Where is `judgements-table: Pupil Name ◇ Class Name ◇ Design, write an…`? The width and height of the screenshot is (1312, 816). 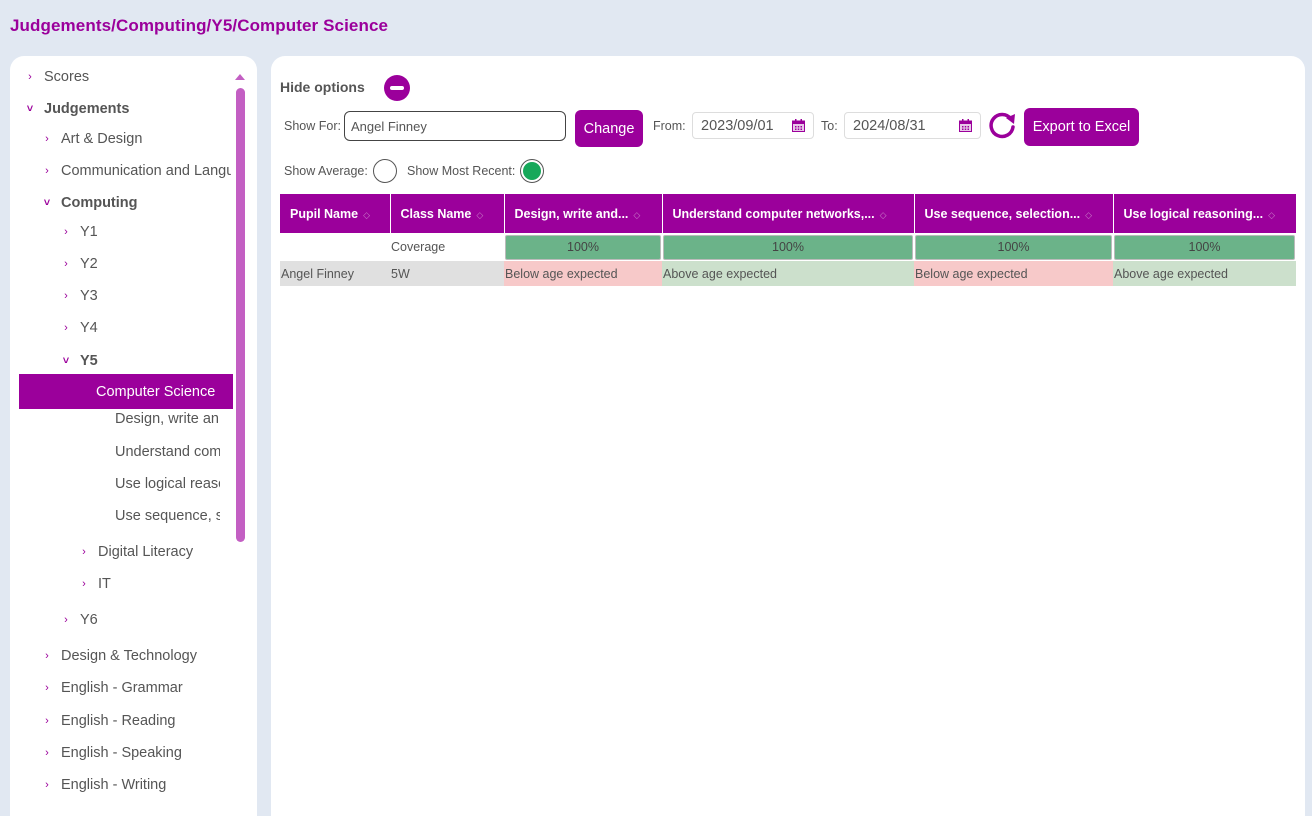 judgements-table: Pupil Name ◇ Class Name ◇ Design, write an… is located at coordinates (788, 240).